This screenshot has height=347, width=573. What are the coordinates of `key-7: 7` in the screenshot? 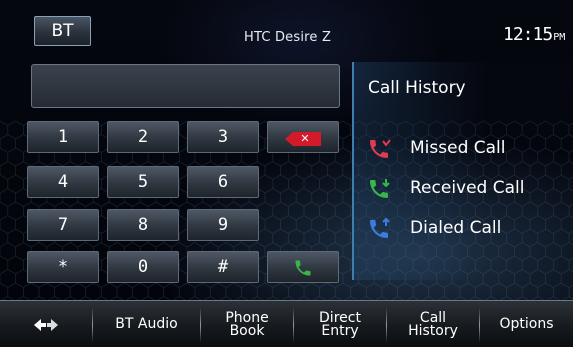 It's located at (63, 225).